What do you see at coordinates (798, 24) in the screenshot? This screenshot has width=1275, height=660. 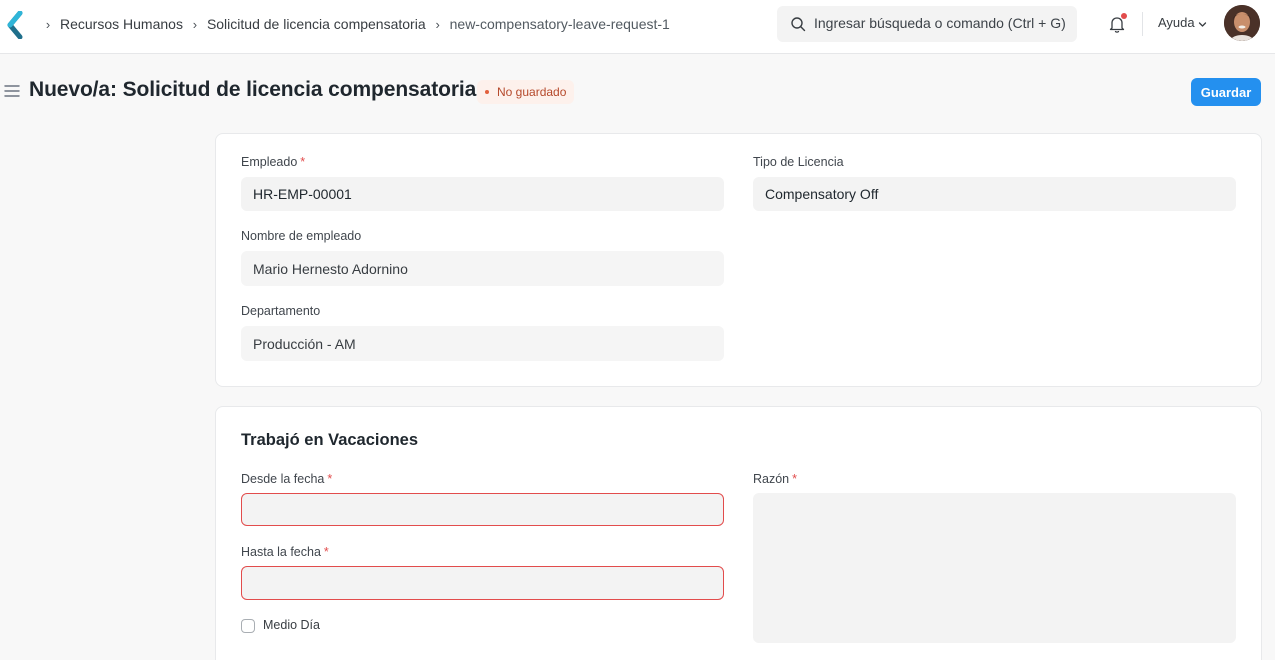 I see `search-icon` at bounding box center [798, 24].